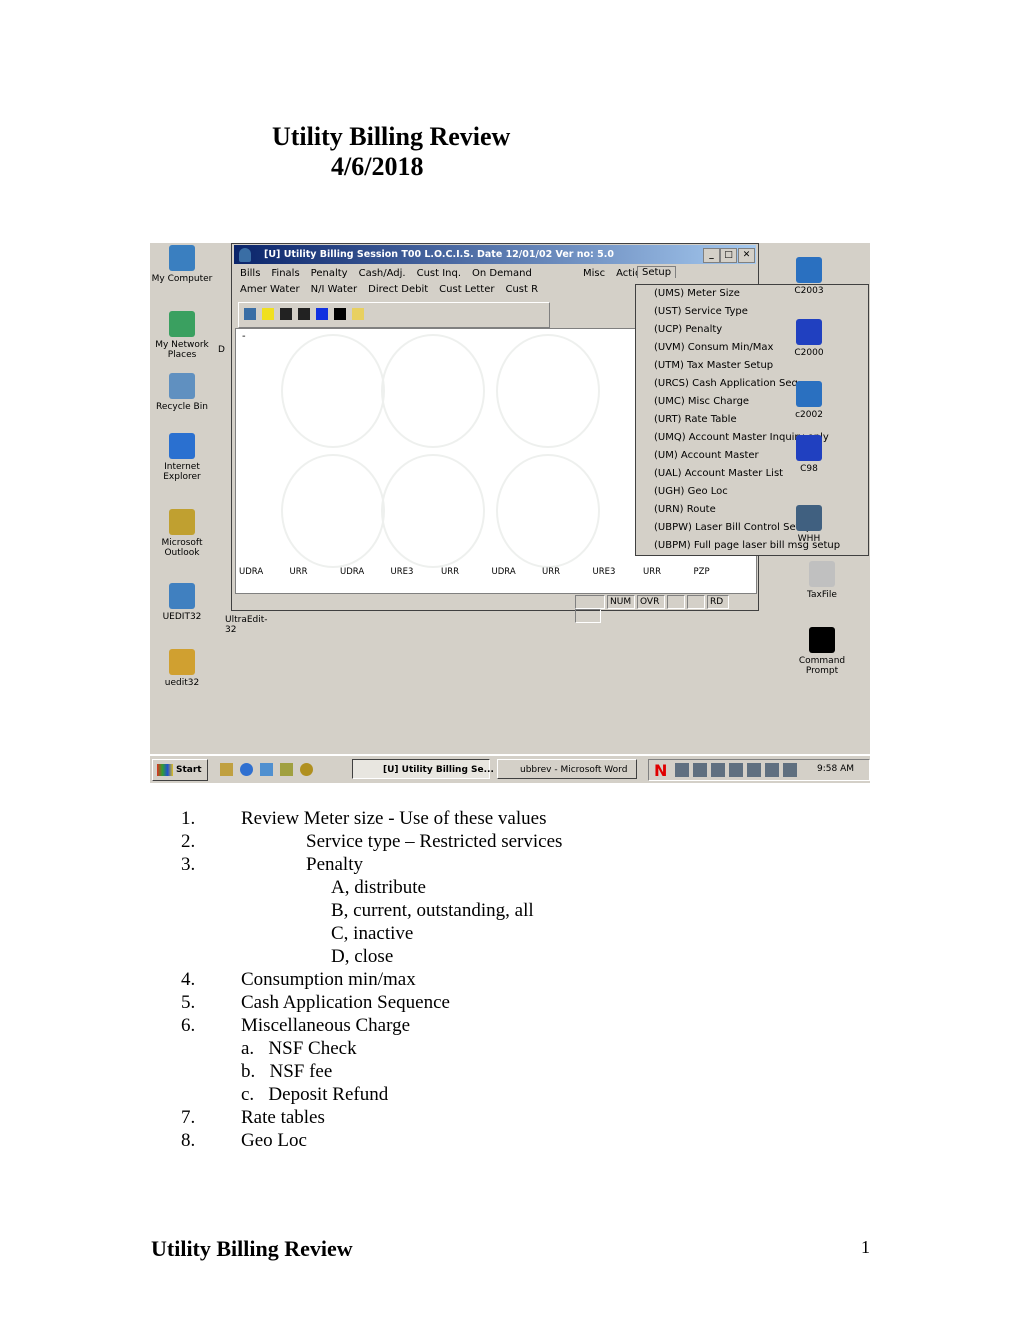 The width and height of the screenshot is (1020, 1320). I want to click on desktop-icon: uedit32, so click(183, 668).